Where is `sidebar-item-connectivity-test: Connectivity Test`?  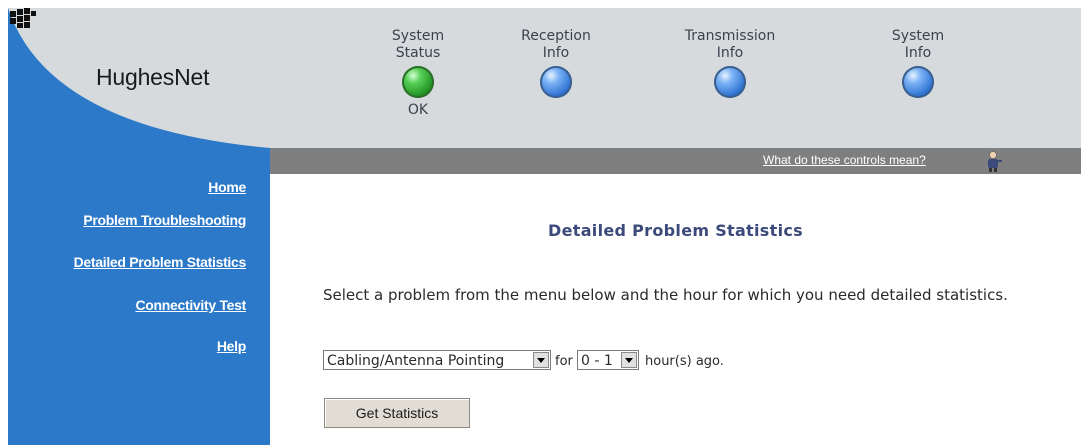
sidebar-item-connectivity-test: Connectivity Test is located at coordinates (190, 305).